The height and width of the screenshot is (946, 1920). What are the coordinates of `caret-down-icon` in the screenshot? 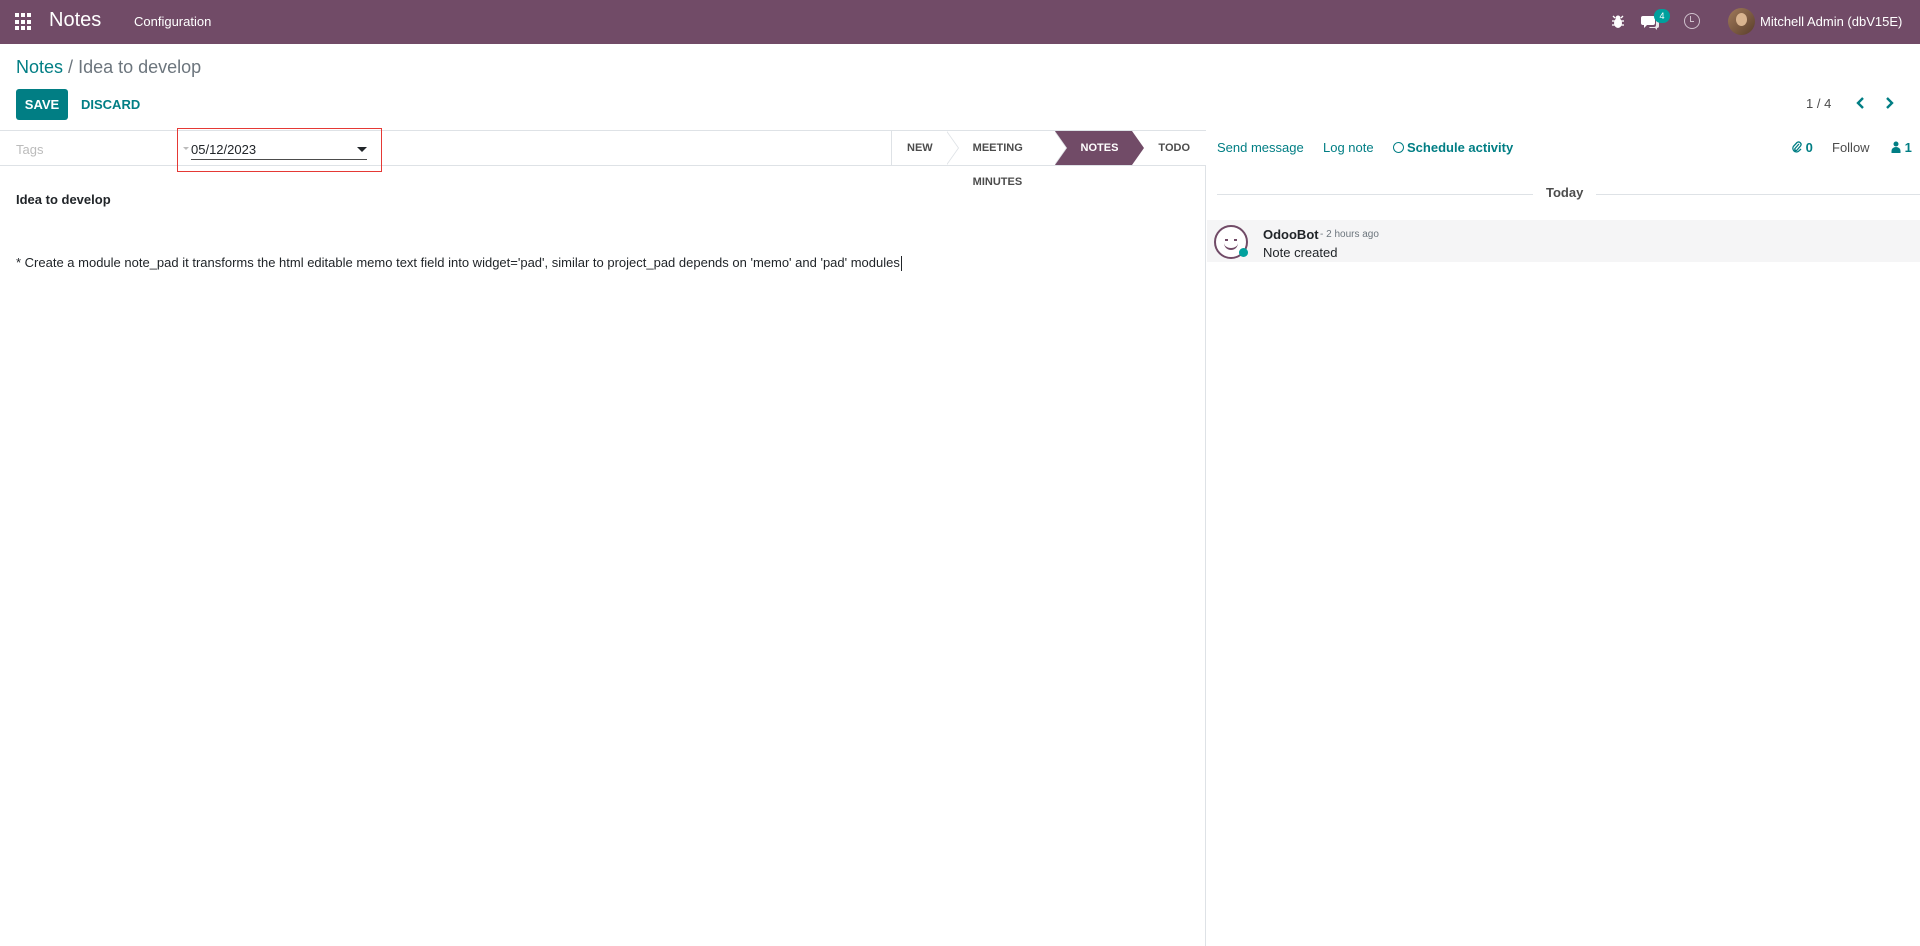 It's located at (362, 149).